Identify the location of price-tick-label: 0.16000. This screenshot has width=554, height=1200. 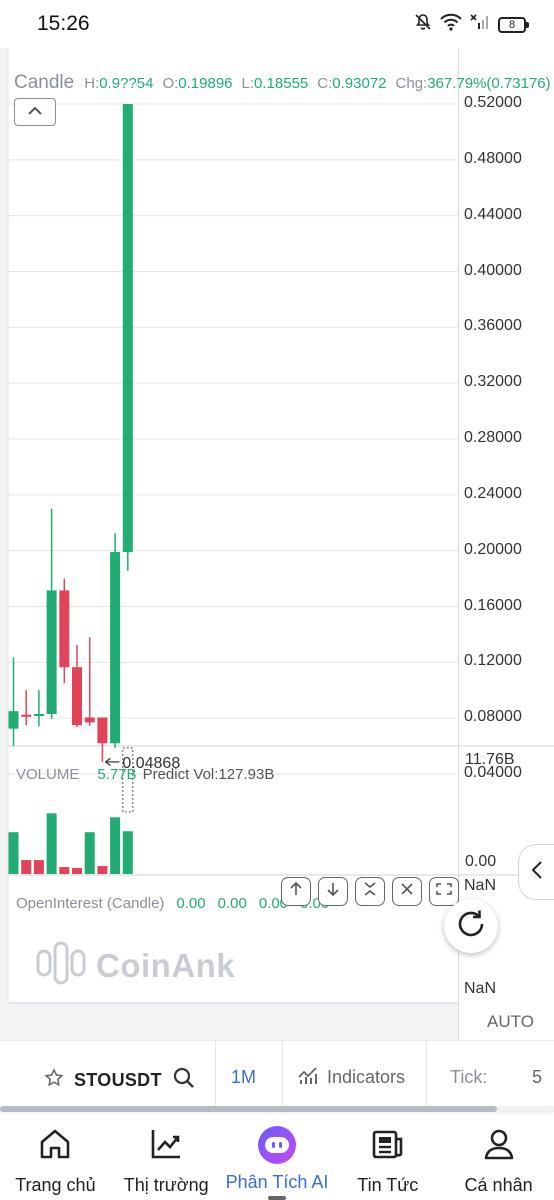
(493, 605).